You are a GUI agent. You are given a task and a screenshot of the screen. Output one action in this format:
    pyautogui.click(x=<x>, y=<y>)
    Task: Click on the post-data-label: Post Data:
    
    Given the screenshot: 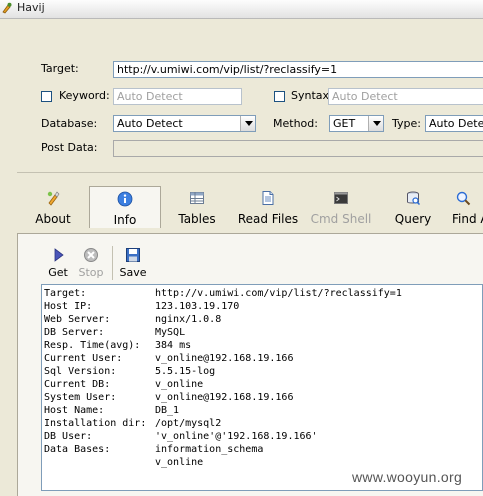 What is the action you would take?
    pyautogui.click(x=69, y=147)
    